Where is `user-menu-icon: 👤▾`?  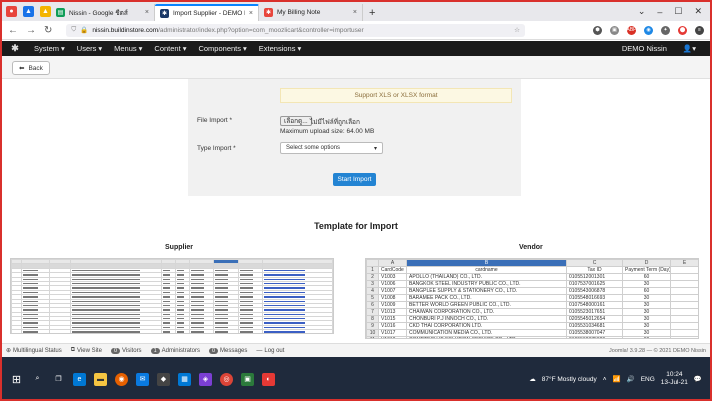
user-menu-icon: 👤▾ is located at coordinates (689, 48).